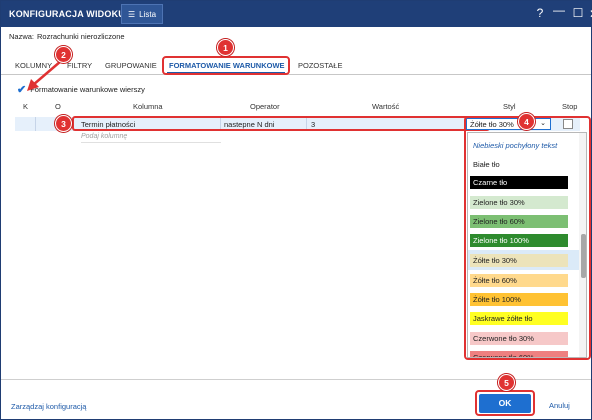  I want to click on annotation-arrow, so click(44, 75).